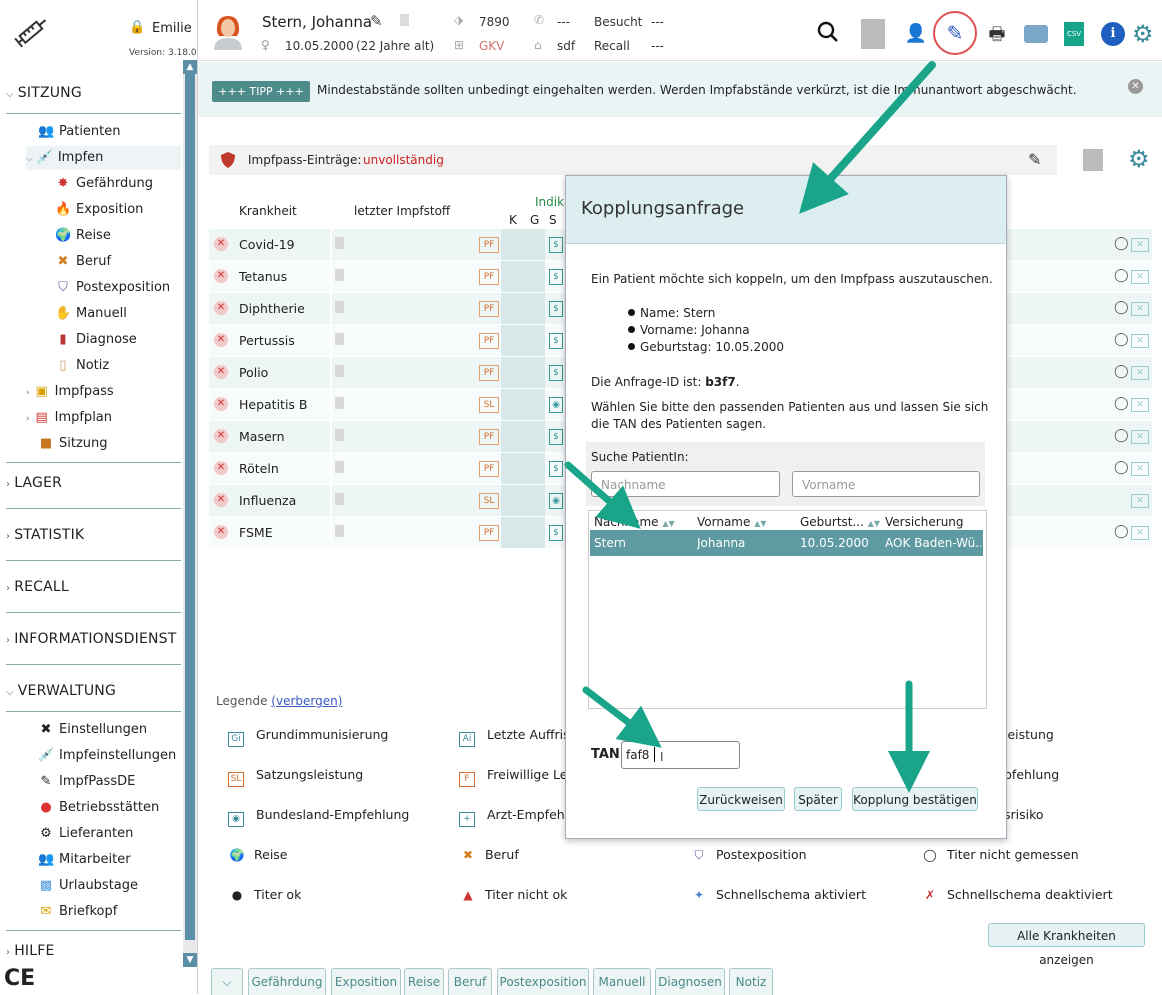 This screenshot has height=995, width=1162. Describe the element at coordinates (1036, 34) in the screenshot. I see `camera-icon` at that location.